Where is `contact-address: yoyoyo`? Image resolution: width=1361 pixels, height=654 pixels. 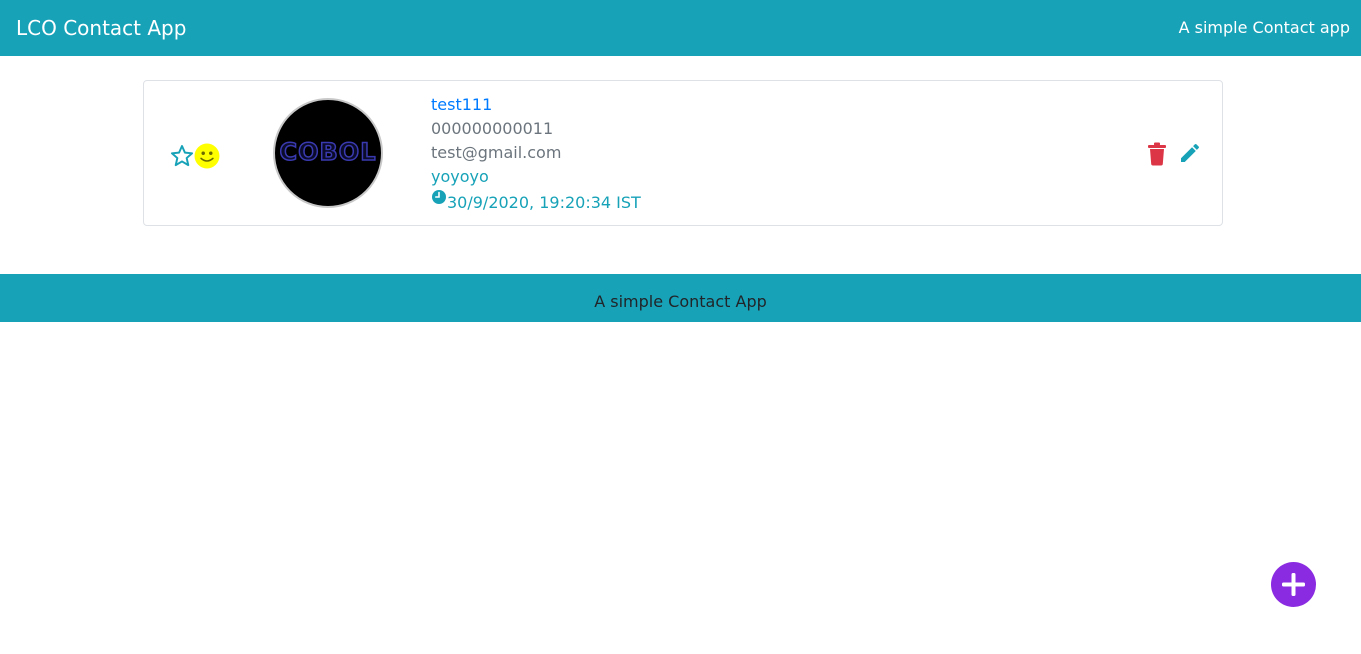 contact-address: yoyoyo is located at coordinates (460, 176).